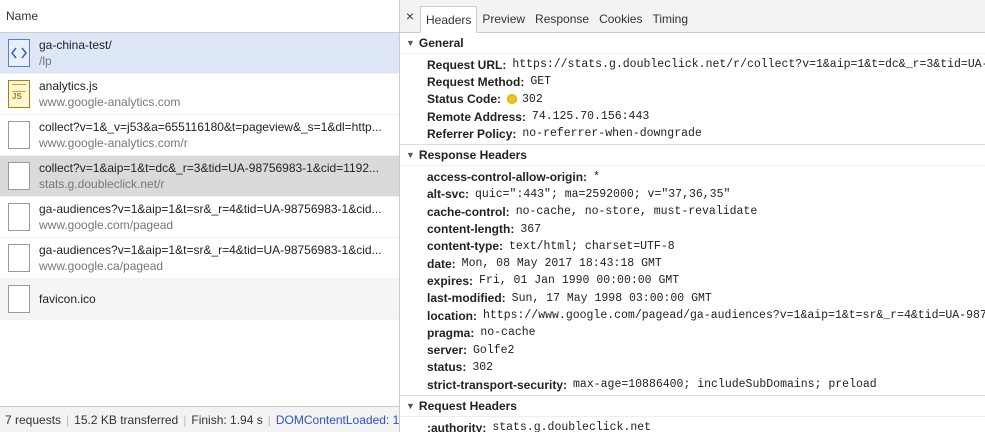  I want to click on header-value: 74.125.70.156:443, so click(590, 117).